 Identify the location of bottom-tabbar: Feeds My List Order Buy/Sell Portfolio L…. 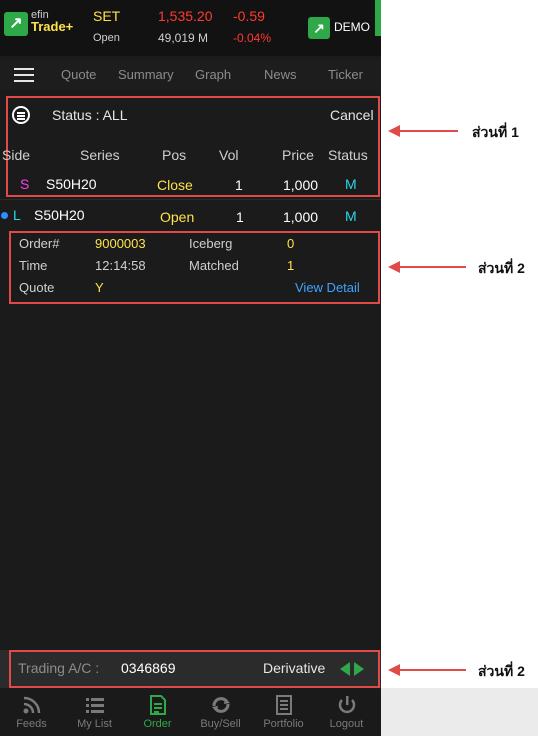
(190, 713).